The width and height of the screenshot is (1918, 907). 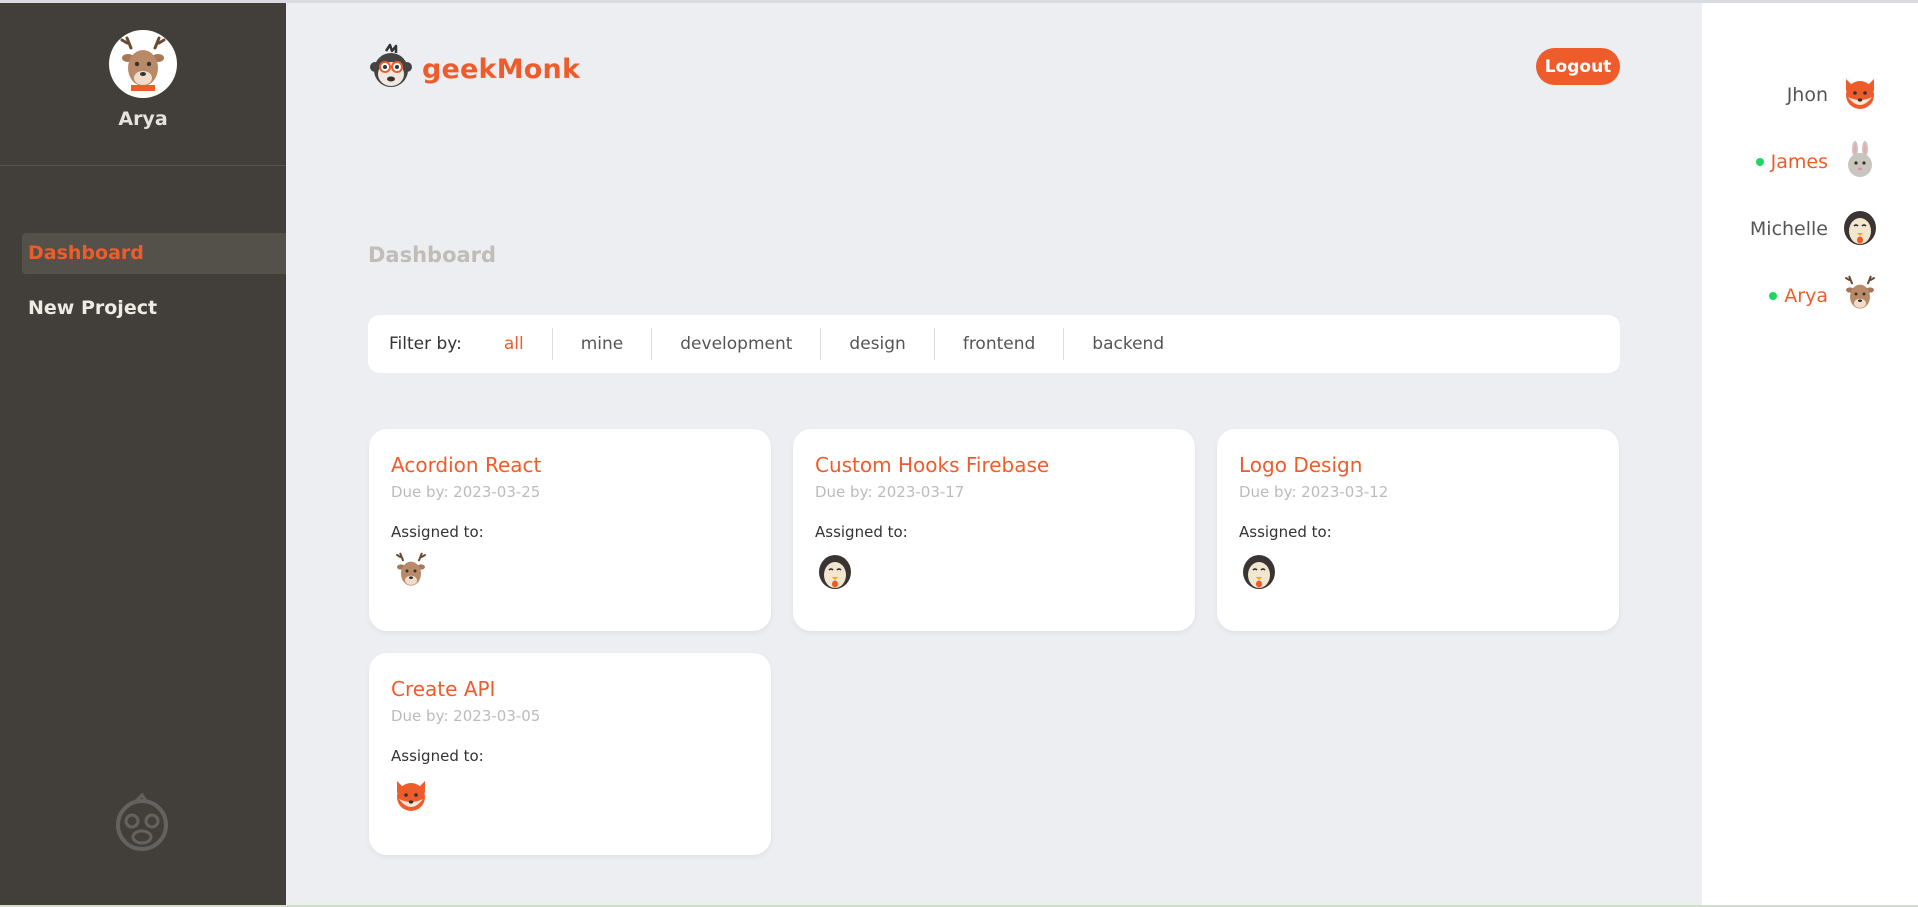 I want to click on online-user-michelle: Michelle, so click(x=1815, y=229).